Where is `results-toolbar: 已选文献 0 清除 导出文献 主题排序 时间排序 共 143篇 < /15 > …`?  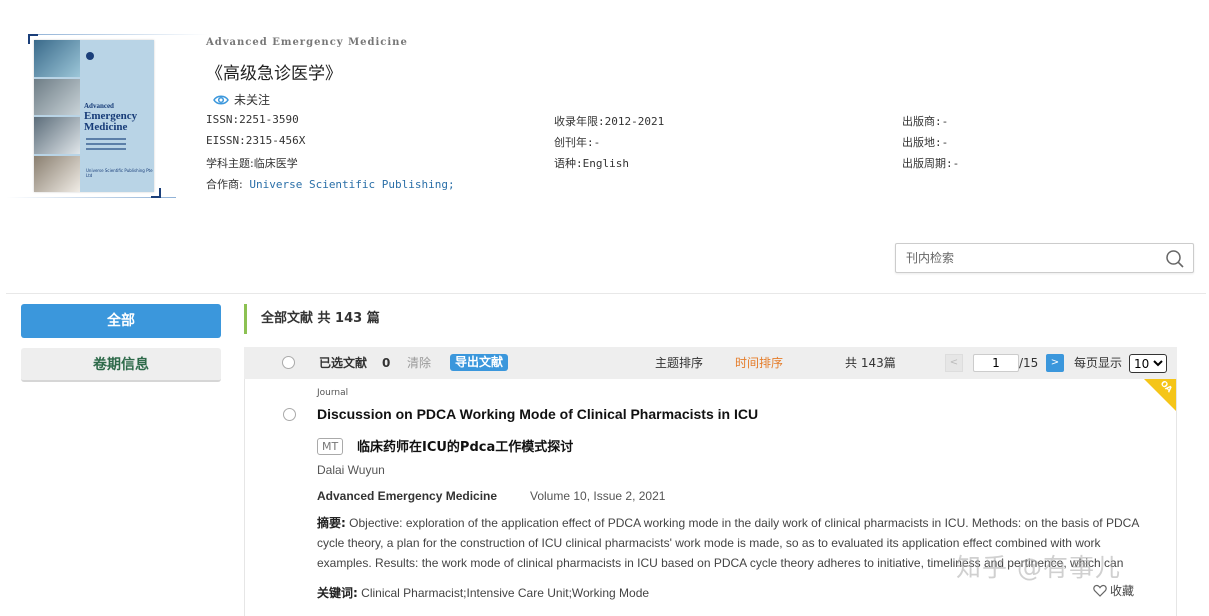 results-toolbar: 已选文献 0 清除 导出文献 主题排序 时间排序 共 143篇 < /15 > … is located at coordinates (710, 363).